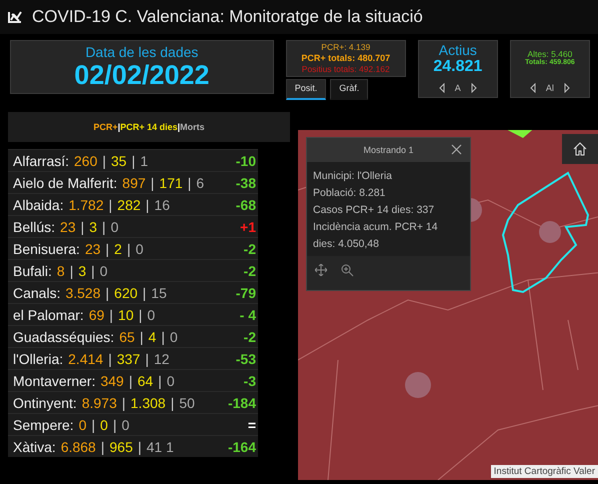 The width and height of the screenshot is (598, 484). I want to click on popup-line: Casos PCR+ 14 dies: 337, so click(374, 210).